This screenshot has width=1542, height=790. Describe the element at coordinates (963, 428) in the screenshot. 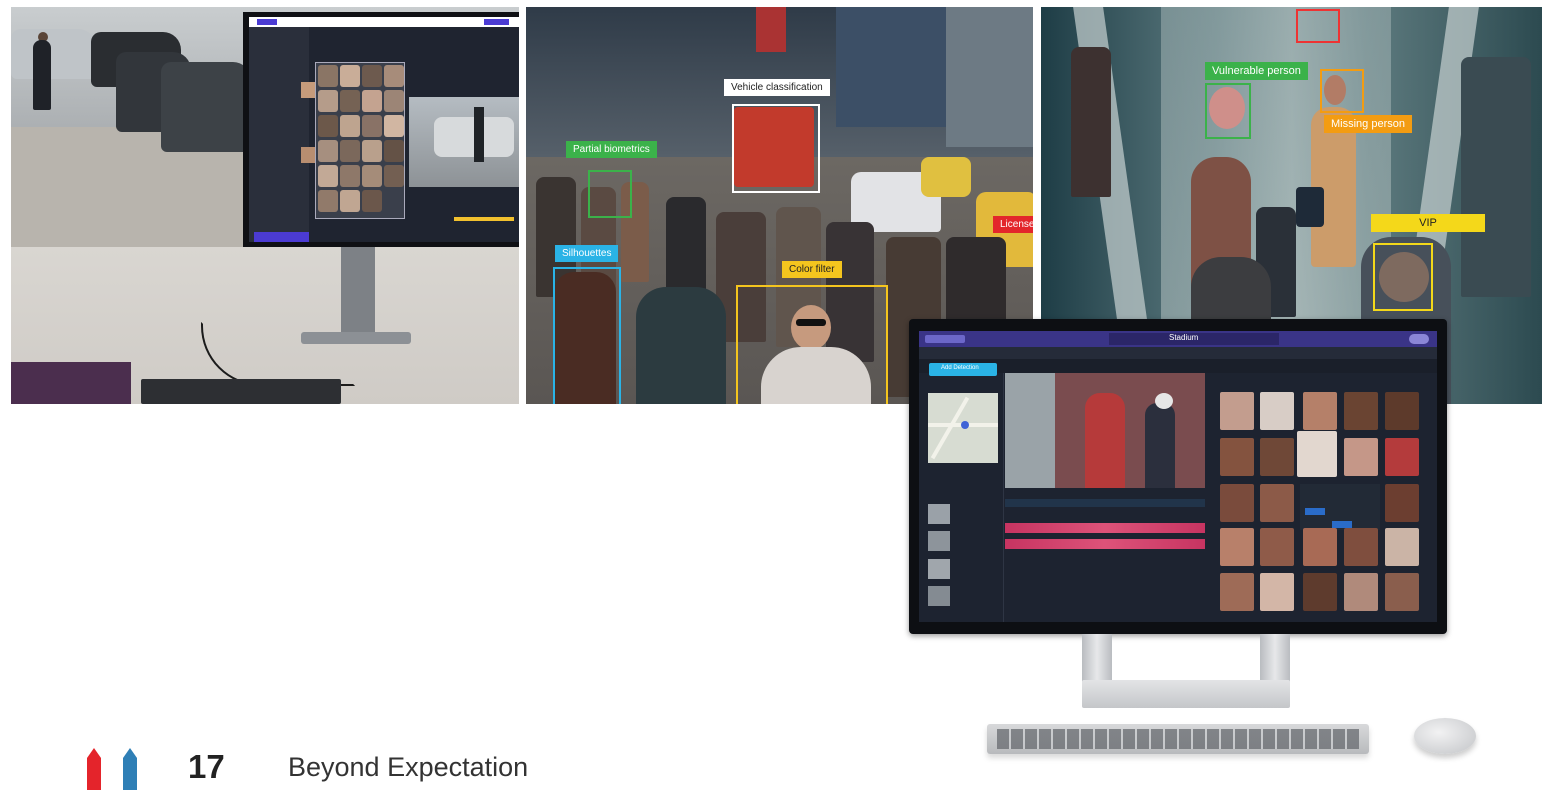

I see `map-view` at that location.